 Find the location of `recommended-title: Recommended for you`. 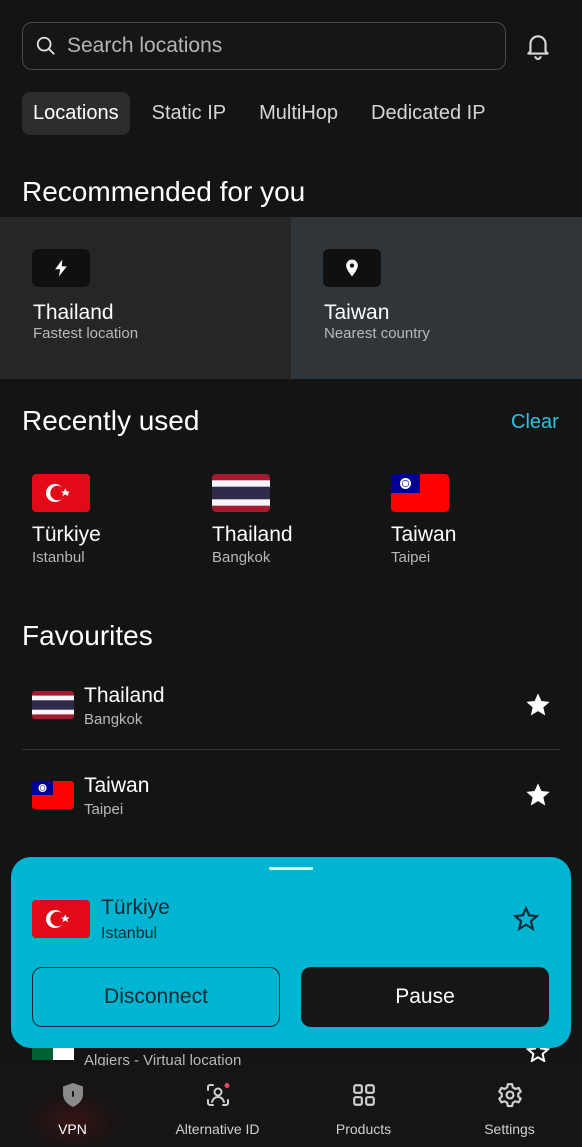

recommended-title: Recommended for you is located at coordinates (164, 191).